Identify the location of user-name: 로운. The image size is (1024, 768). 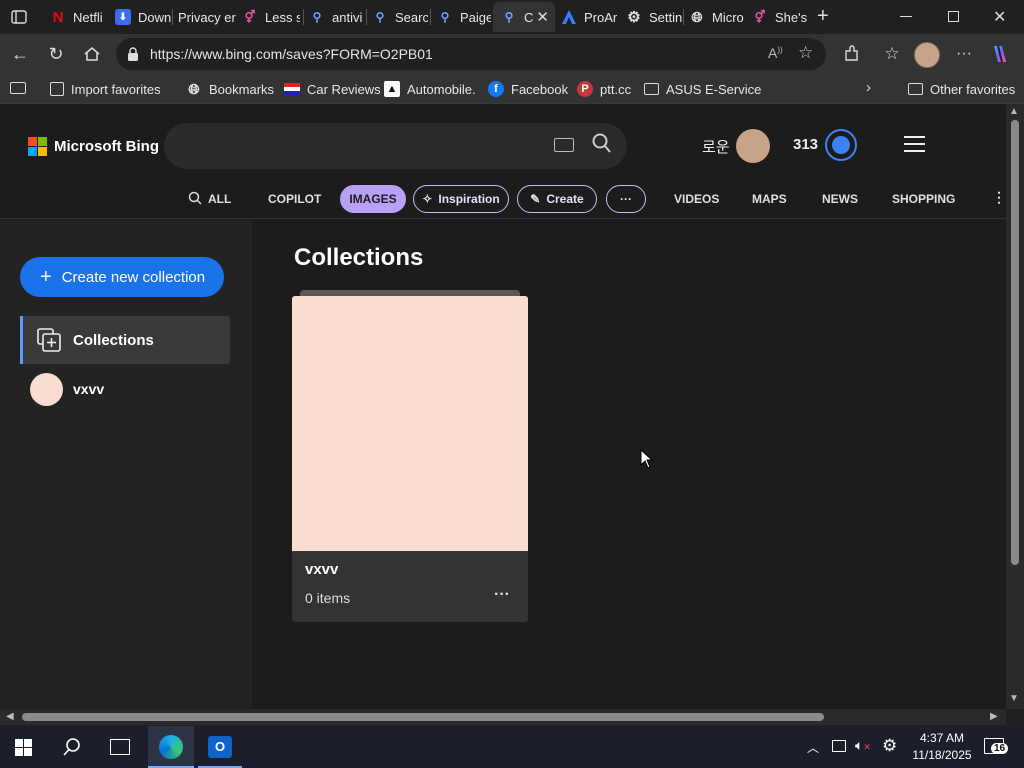
(716, 146).